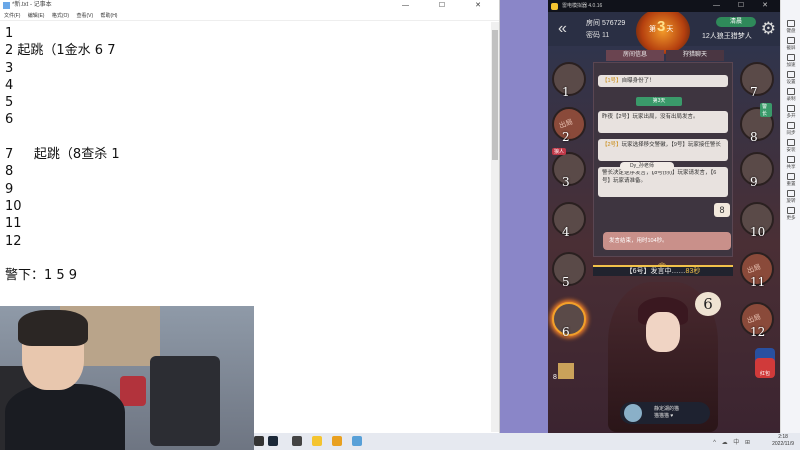 This screenshot has width=800, height=450. What do you see at coordinates (744, 6) in the screenshot?
I see `emulator-window-buttons: — ☐ ✕` at bounding box center [744, 6].